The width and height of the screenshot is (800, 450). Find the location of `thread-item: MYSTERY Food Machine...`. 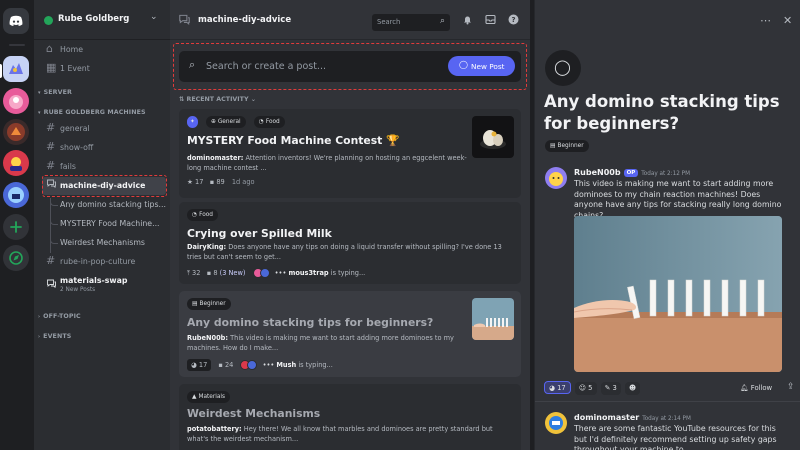

thread-item: MYSTERY Food Machine... is located at coordinates (110, 223).